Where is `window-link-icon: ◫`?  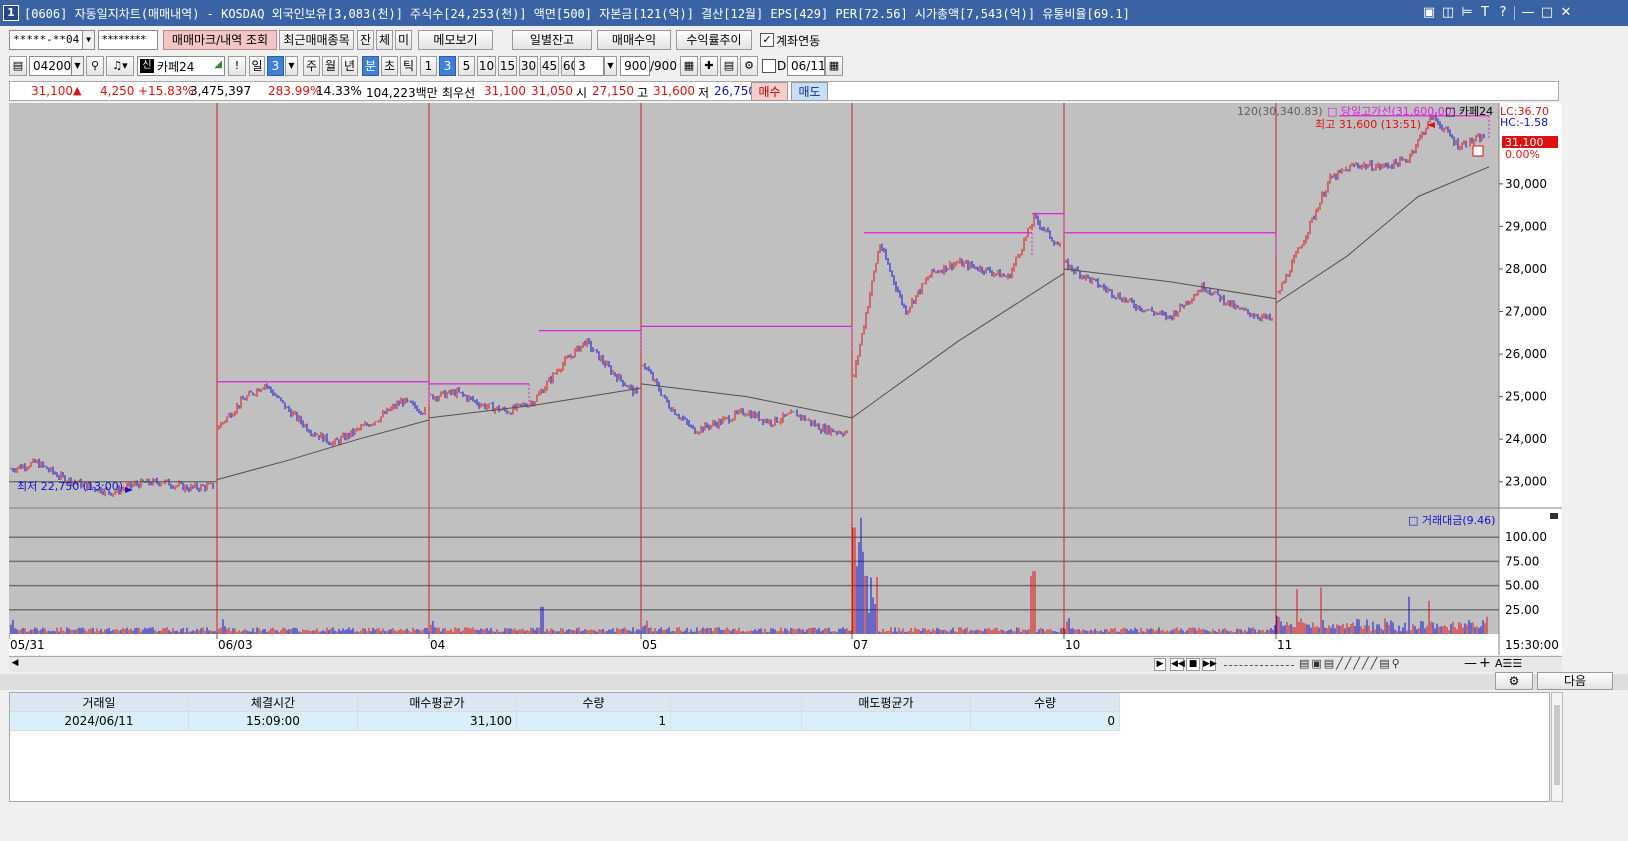
window-link-icon: ◫ is located at coordinates (1448, 12).